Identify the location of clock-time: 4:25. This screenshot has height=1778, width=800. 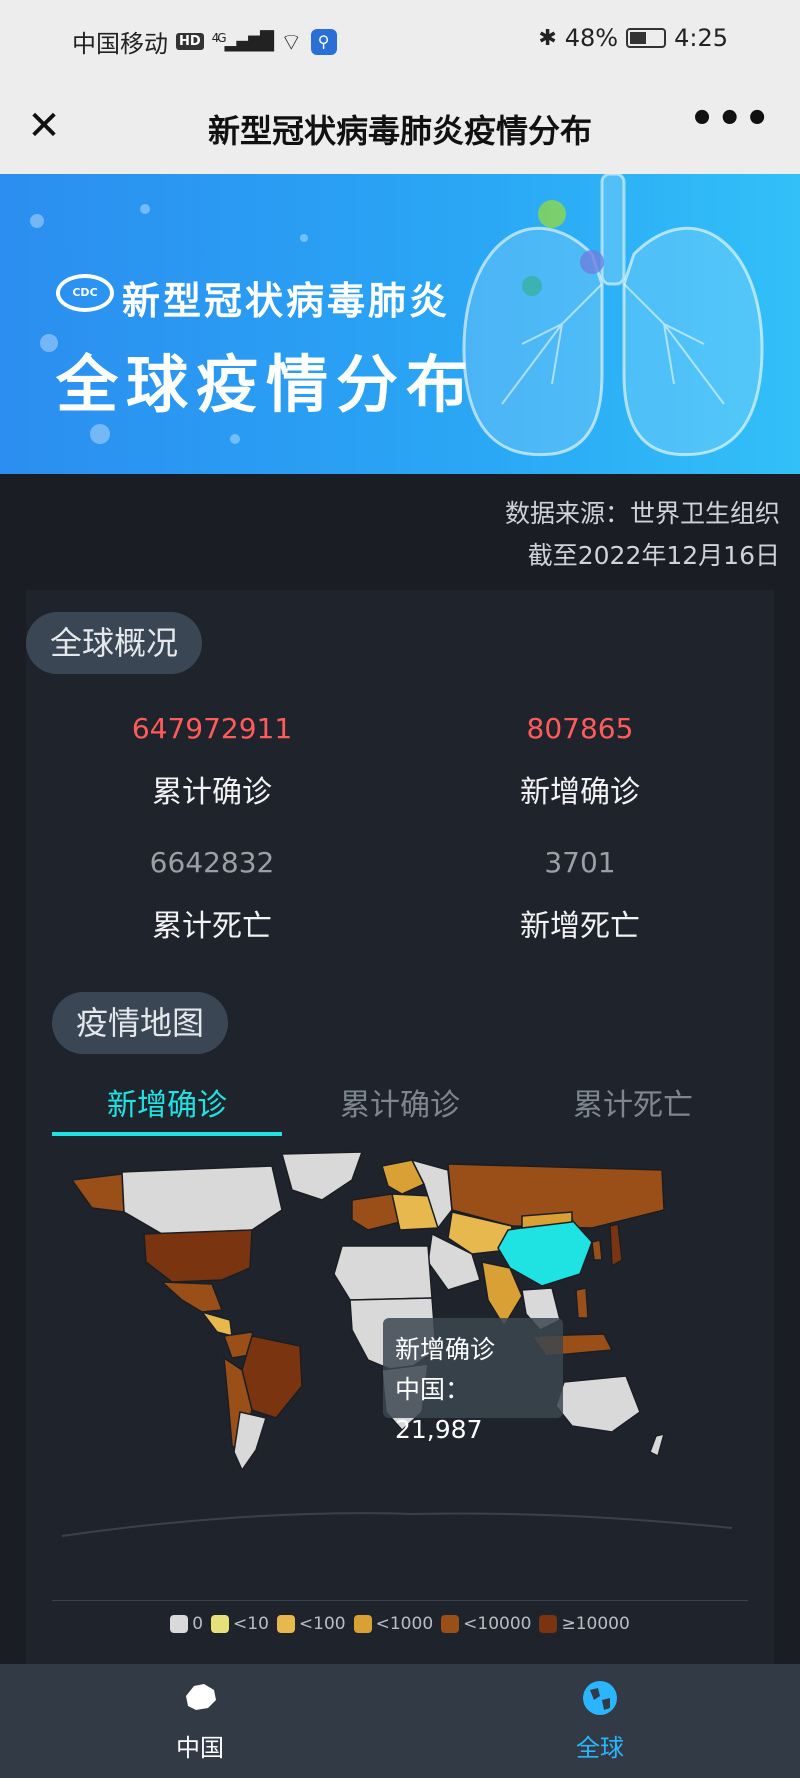
(701, 38).